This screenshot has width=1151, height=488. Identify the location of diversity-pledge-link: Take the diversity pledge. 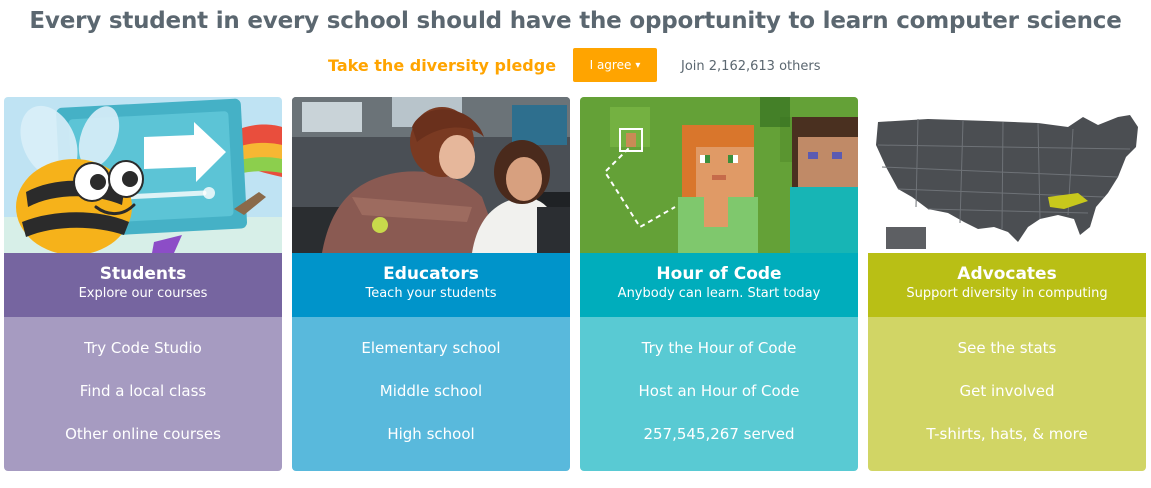
(442, 65).